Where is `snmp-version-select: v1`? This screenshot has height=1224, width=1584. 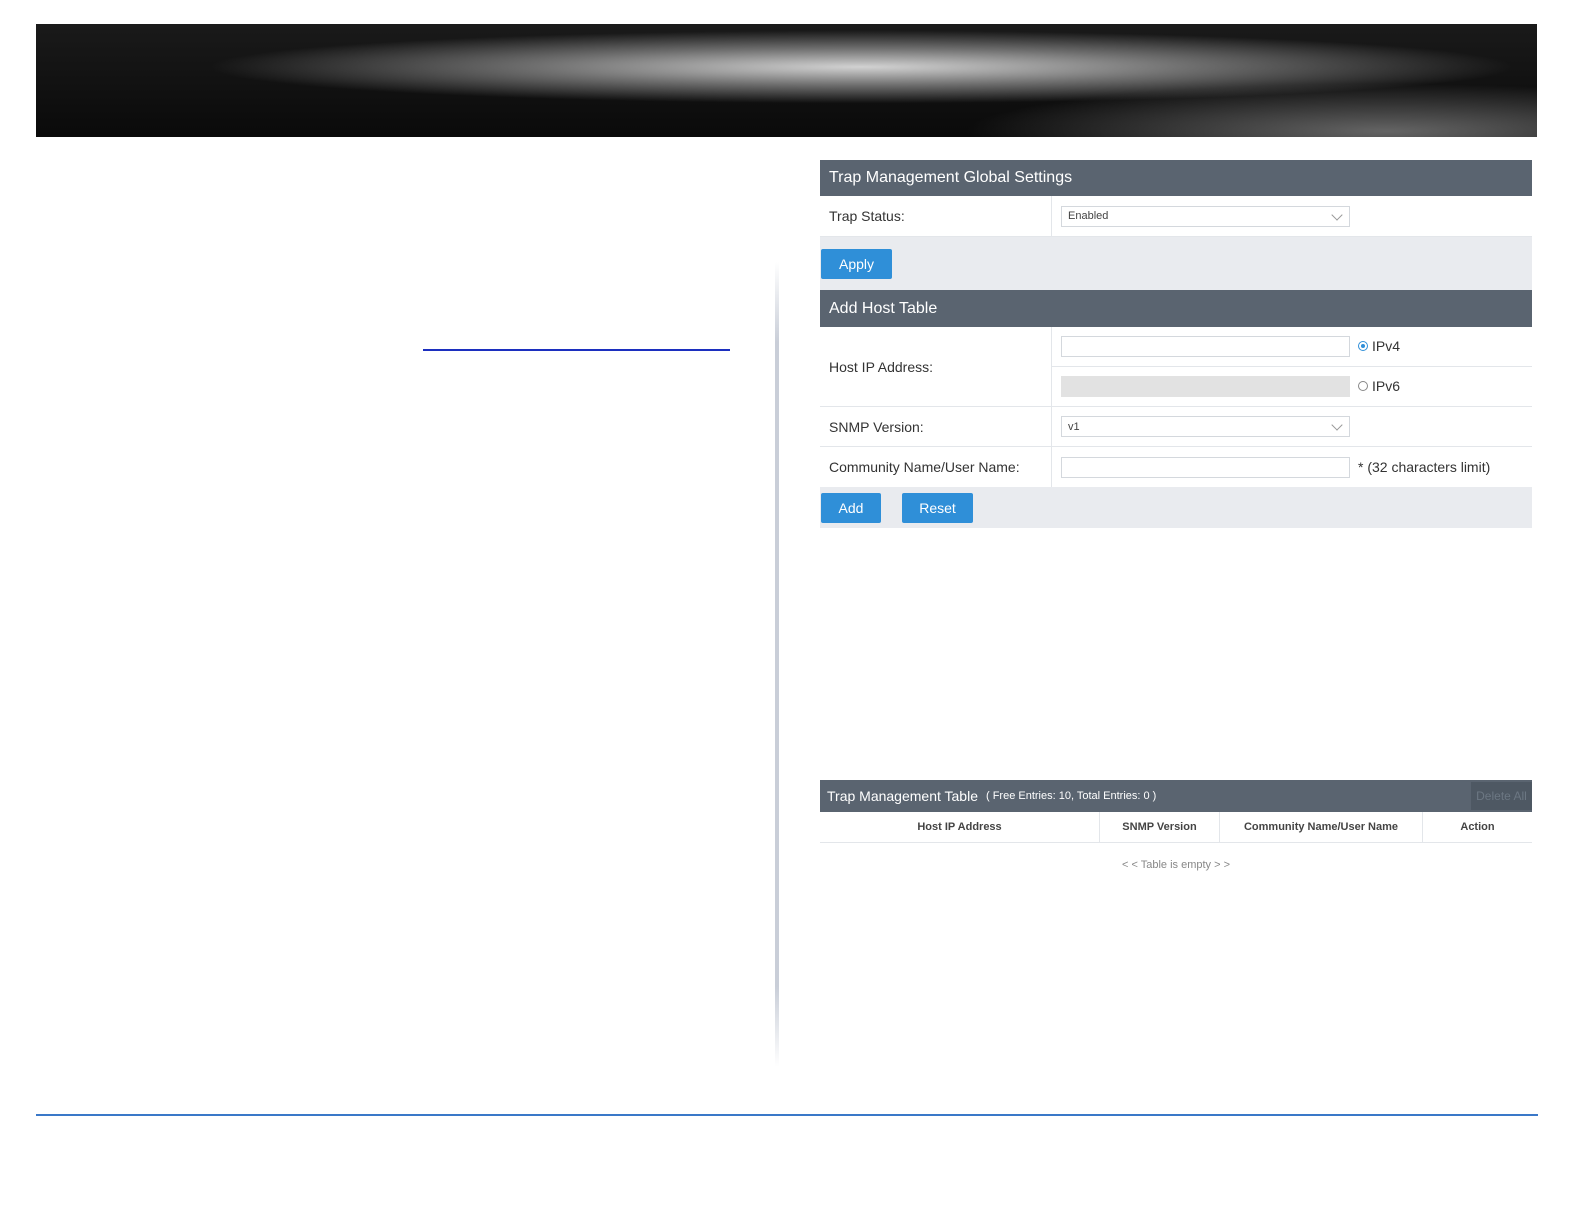
snmp-version-select: v1 is located at coordinates (1205, 426).